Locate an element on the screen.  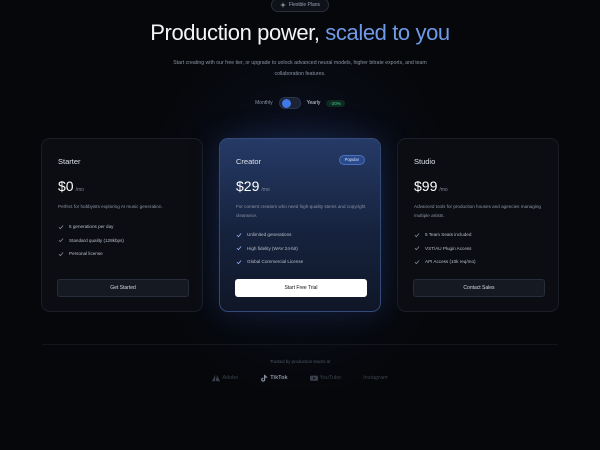
page-title: Production power, scaled to you is located at coordinates (300, 33).